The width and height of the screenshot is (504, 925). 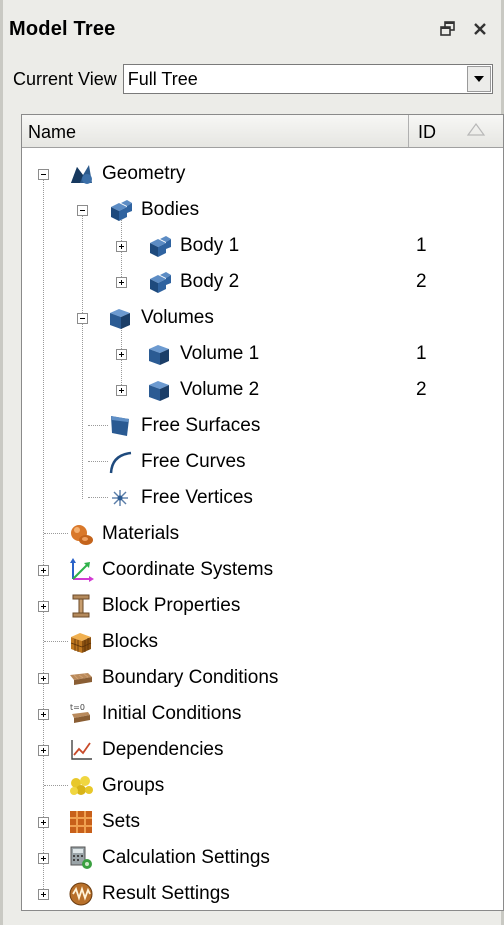 I want to click on current-view-row: Current View Full Tree, so click(x=253, y=79).